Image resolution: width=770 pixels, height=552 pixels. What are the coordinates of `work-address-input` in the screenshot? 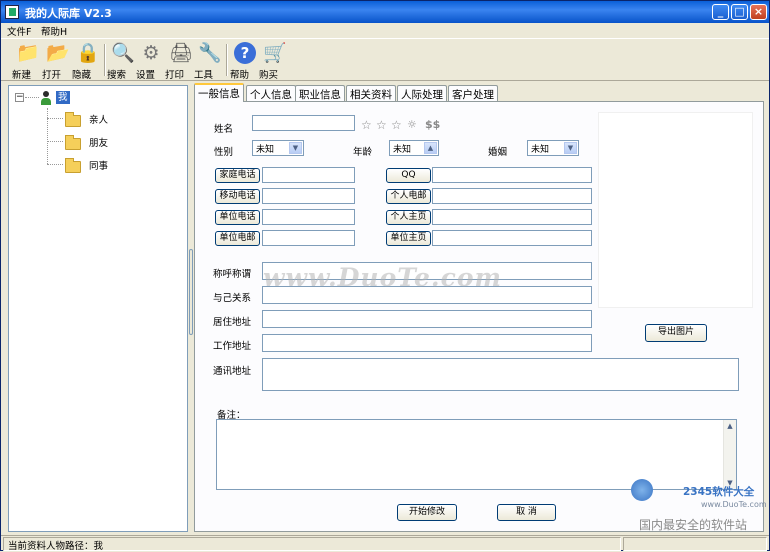 It's located at (427, 343).